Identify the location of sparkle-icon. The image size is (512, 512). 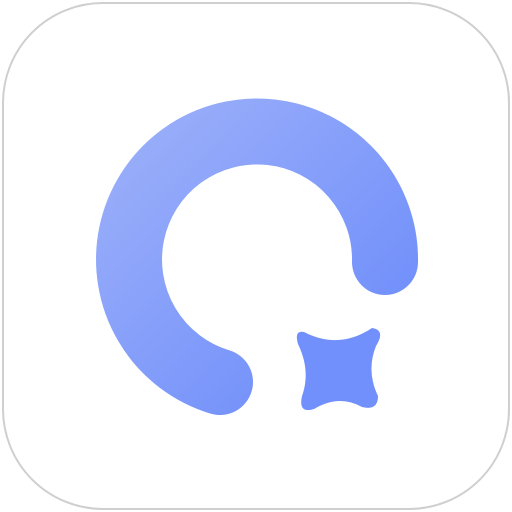
(338, 369).